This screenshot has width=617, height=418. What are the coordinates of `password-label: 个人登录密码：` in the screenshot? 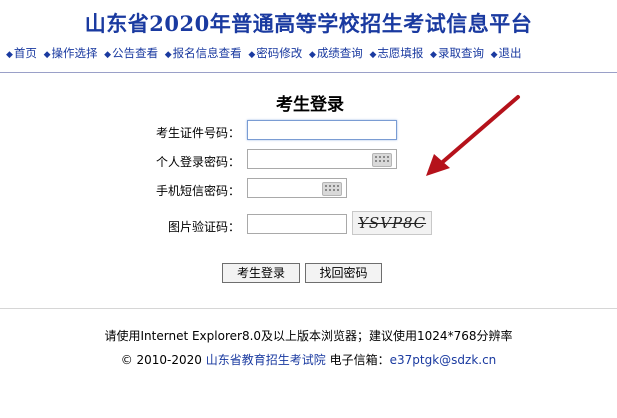 It's located at (197, 162).